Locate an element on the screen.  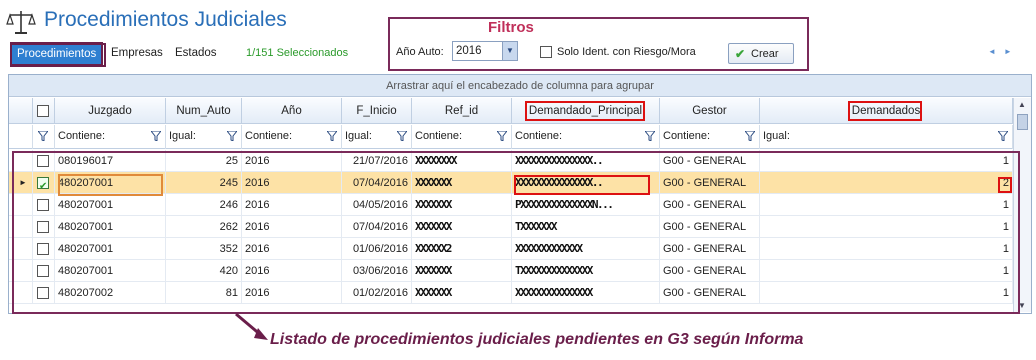
filter-f-inicio-op: Igual: is located at coordinates (358, 136).